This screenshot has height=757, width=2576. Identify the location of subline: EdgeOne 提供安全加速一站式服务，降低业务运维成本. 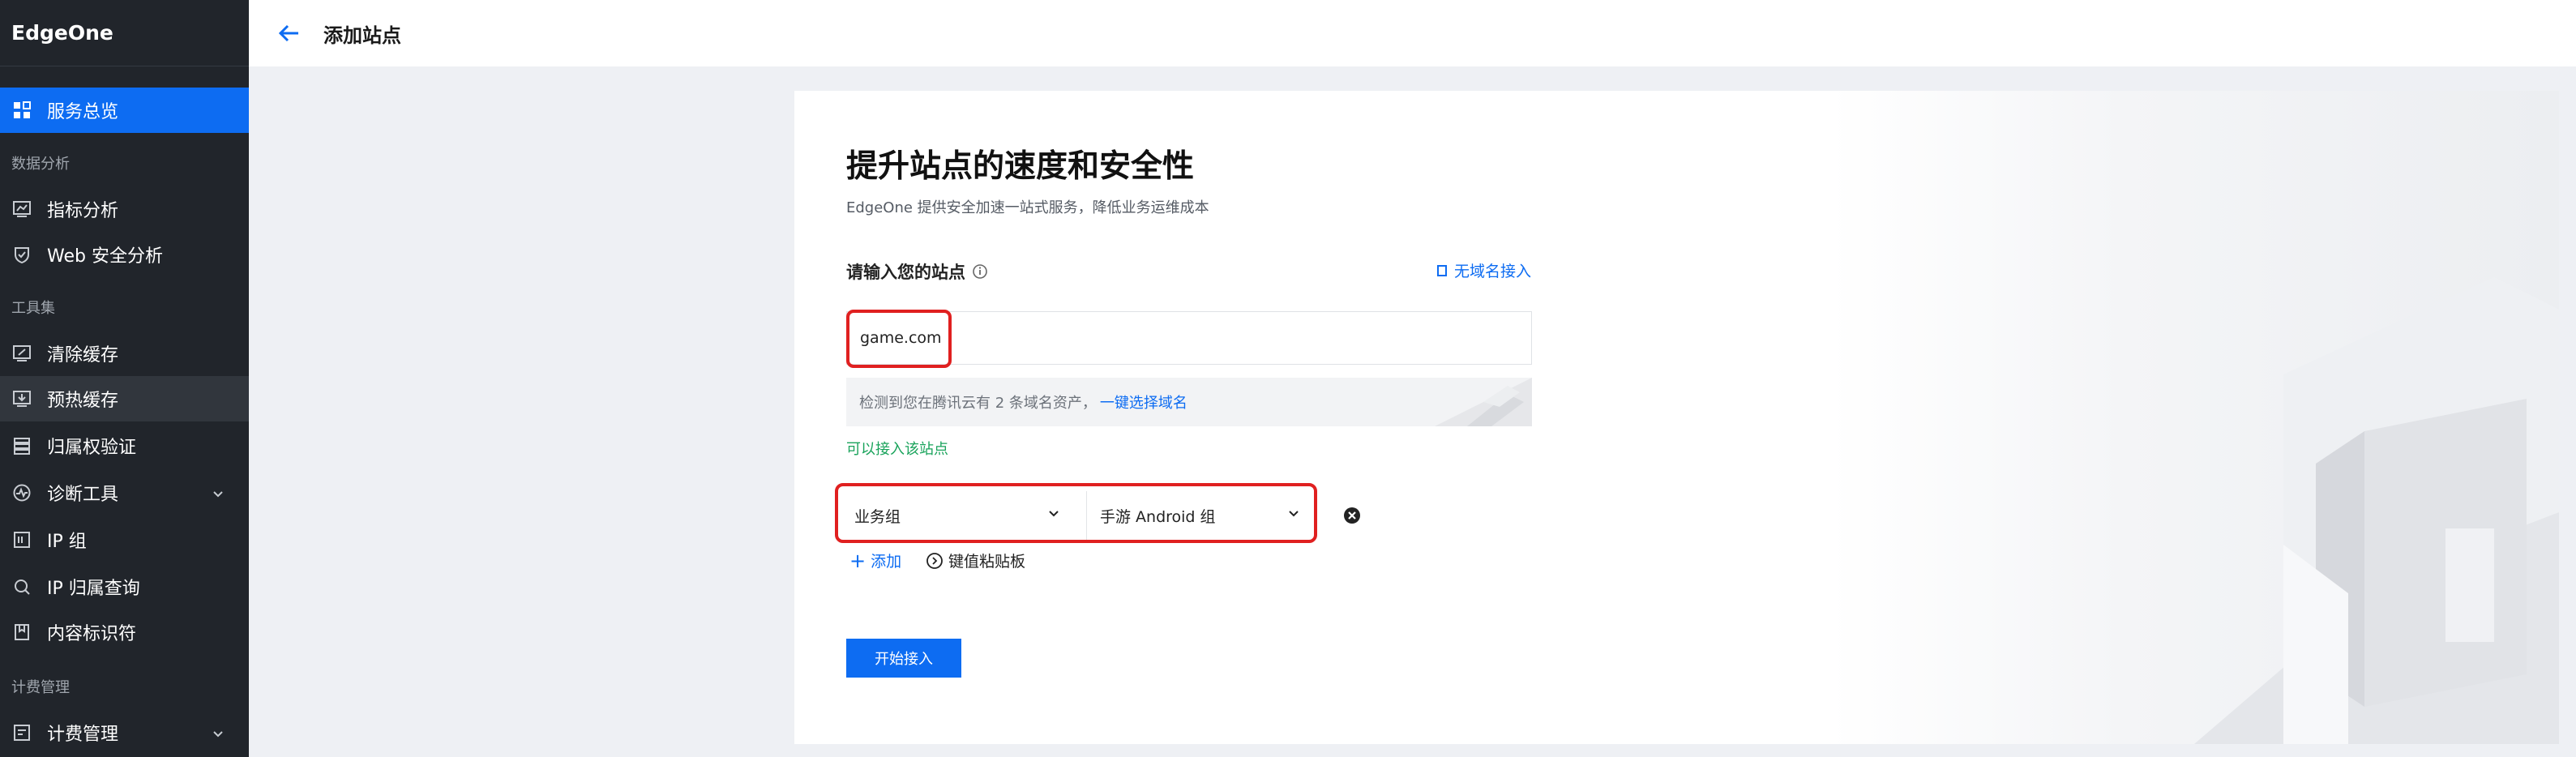
(1027, 208).